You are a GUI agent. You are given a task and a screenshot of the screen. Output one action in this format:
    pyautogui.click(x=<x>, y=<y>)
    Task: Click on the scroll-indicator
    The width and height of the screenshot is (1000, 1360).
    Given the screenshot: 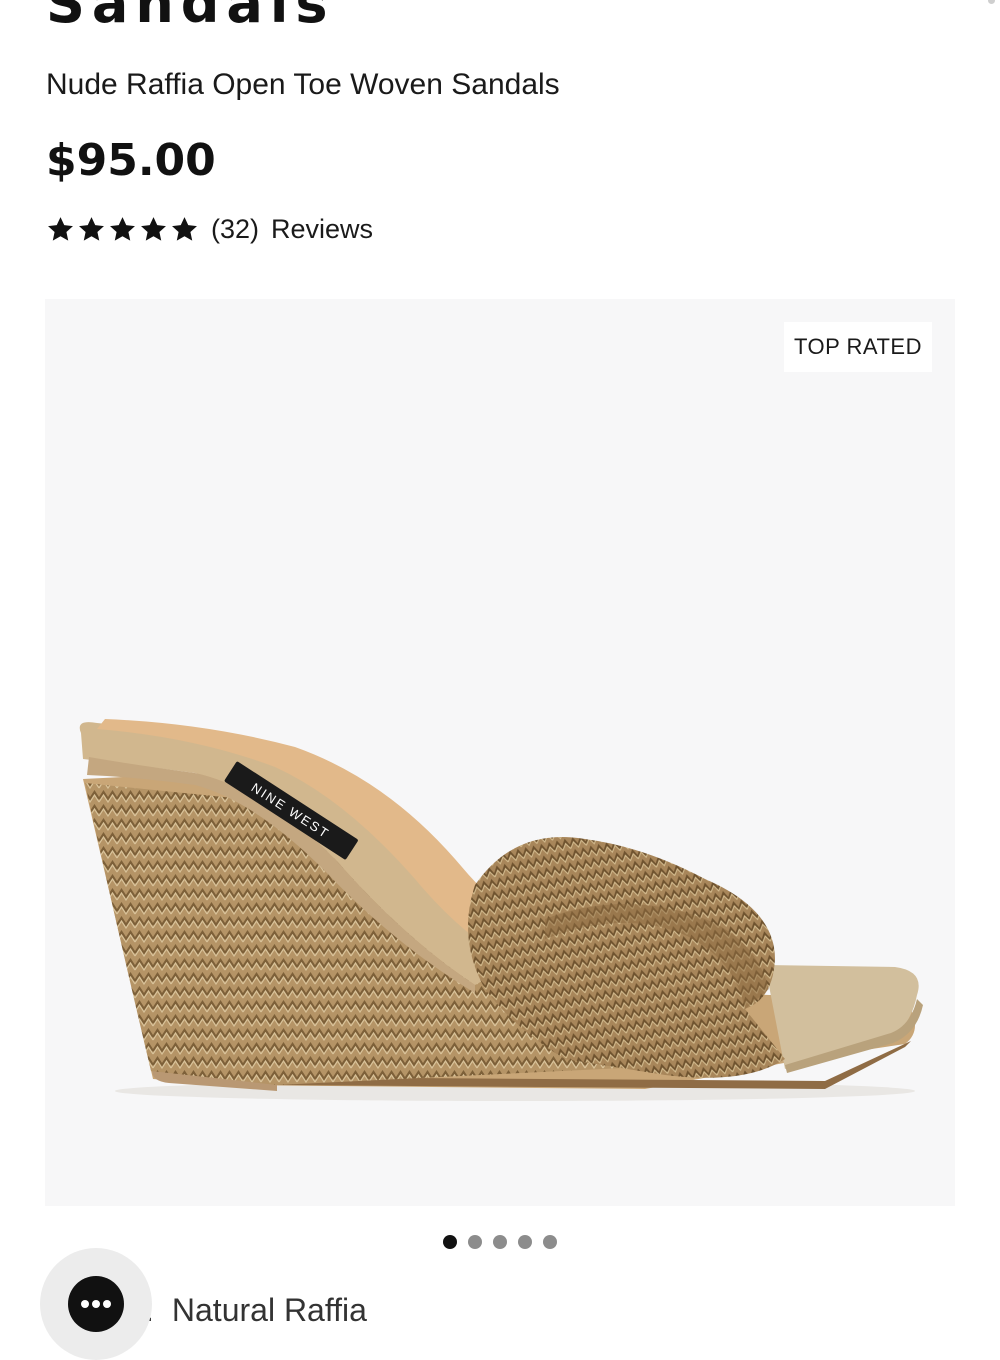 What is the action you would take?
    pyautogui.click(x=991, y=2)
    